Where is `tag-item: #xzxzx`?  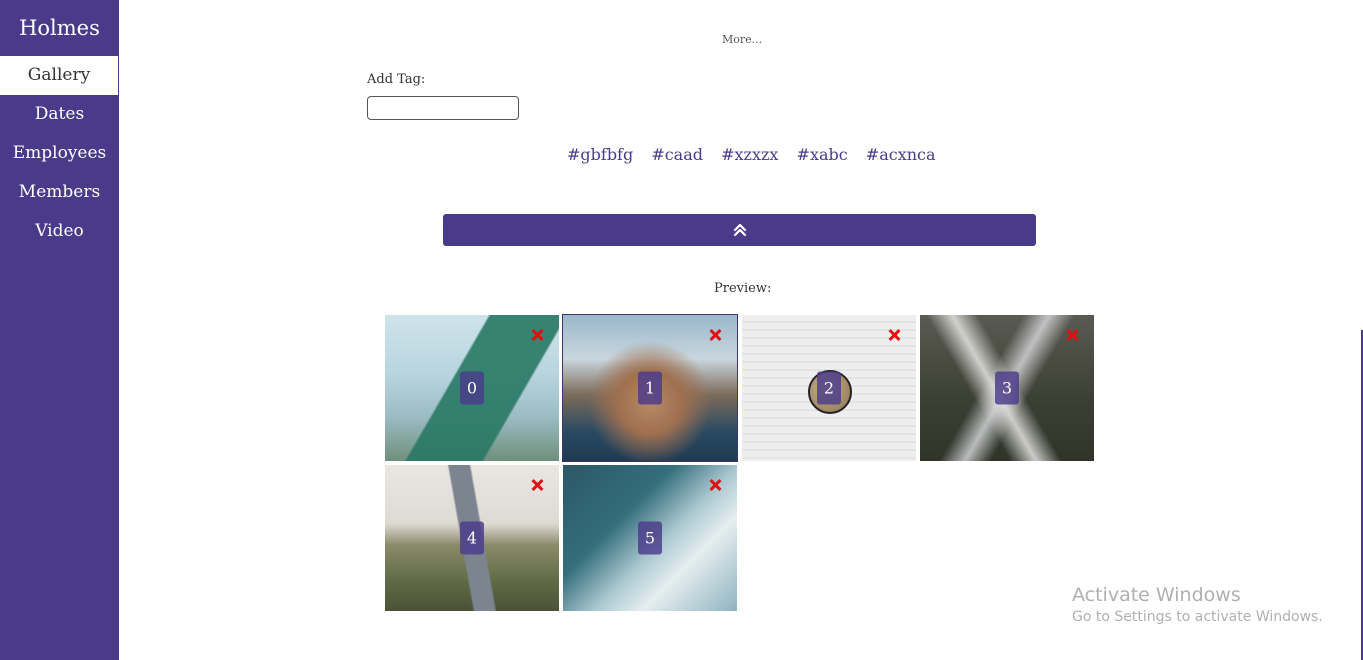 tag-item: #xzxzx is located at coordinates (749, 154).